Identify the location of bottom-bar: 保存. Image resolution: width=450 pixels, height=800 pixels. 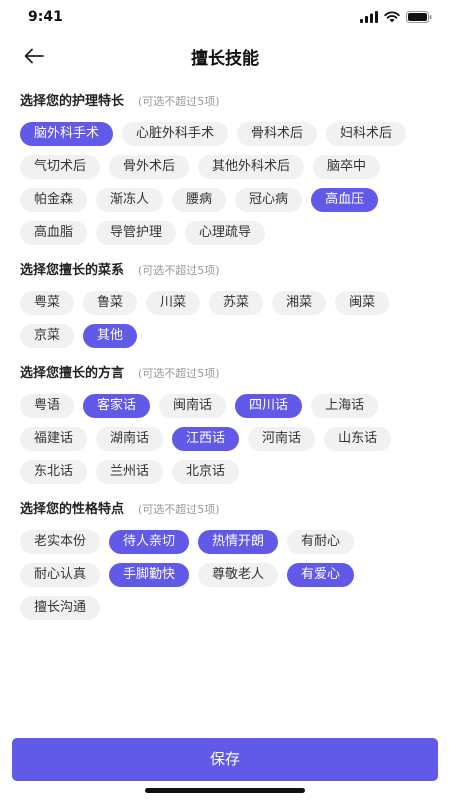
(225, 758).